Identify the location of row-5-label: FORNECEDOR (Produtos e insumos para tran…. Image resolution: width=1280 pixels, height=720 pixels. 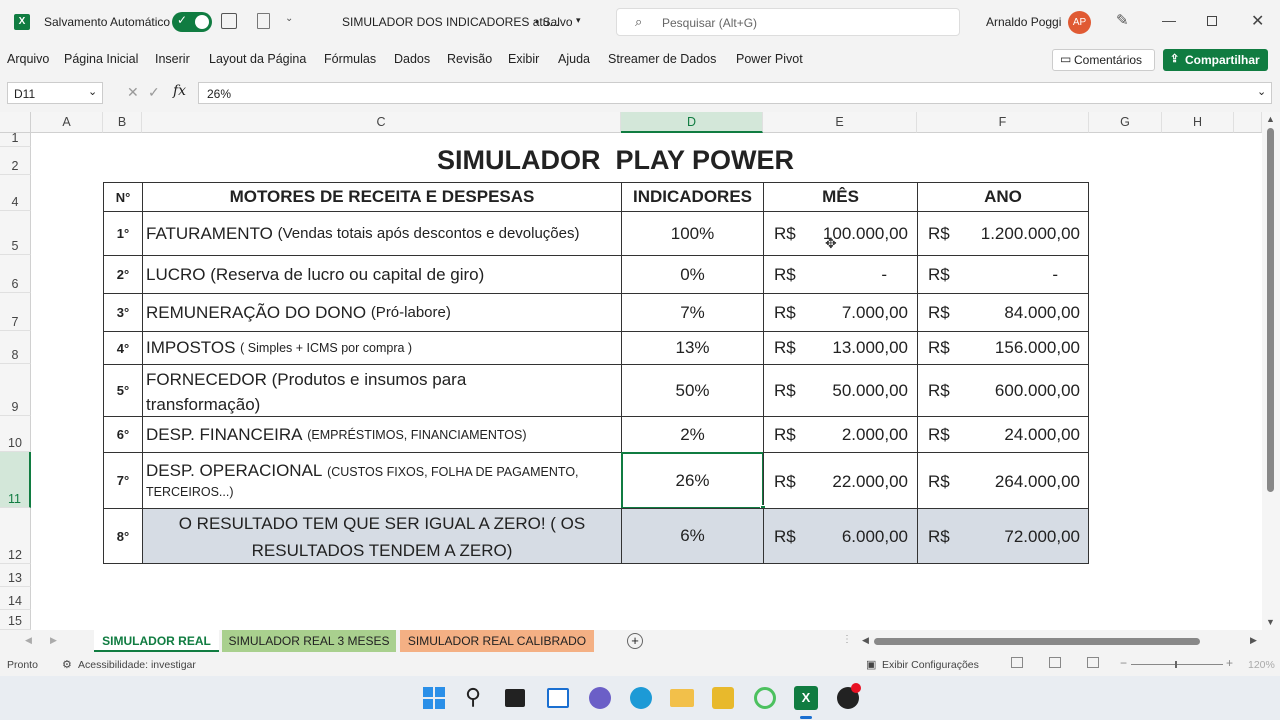
(382, 390).